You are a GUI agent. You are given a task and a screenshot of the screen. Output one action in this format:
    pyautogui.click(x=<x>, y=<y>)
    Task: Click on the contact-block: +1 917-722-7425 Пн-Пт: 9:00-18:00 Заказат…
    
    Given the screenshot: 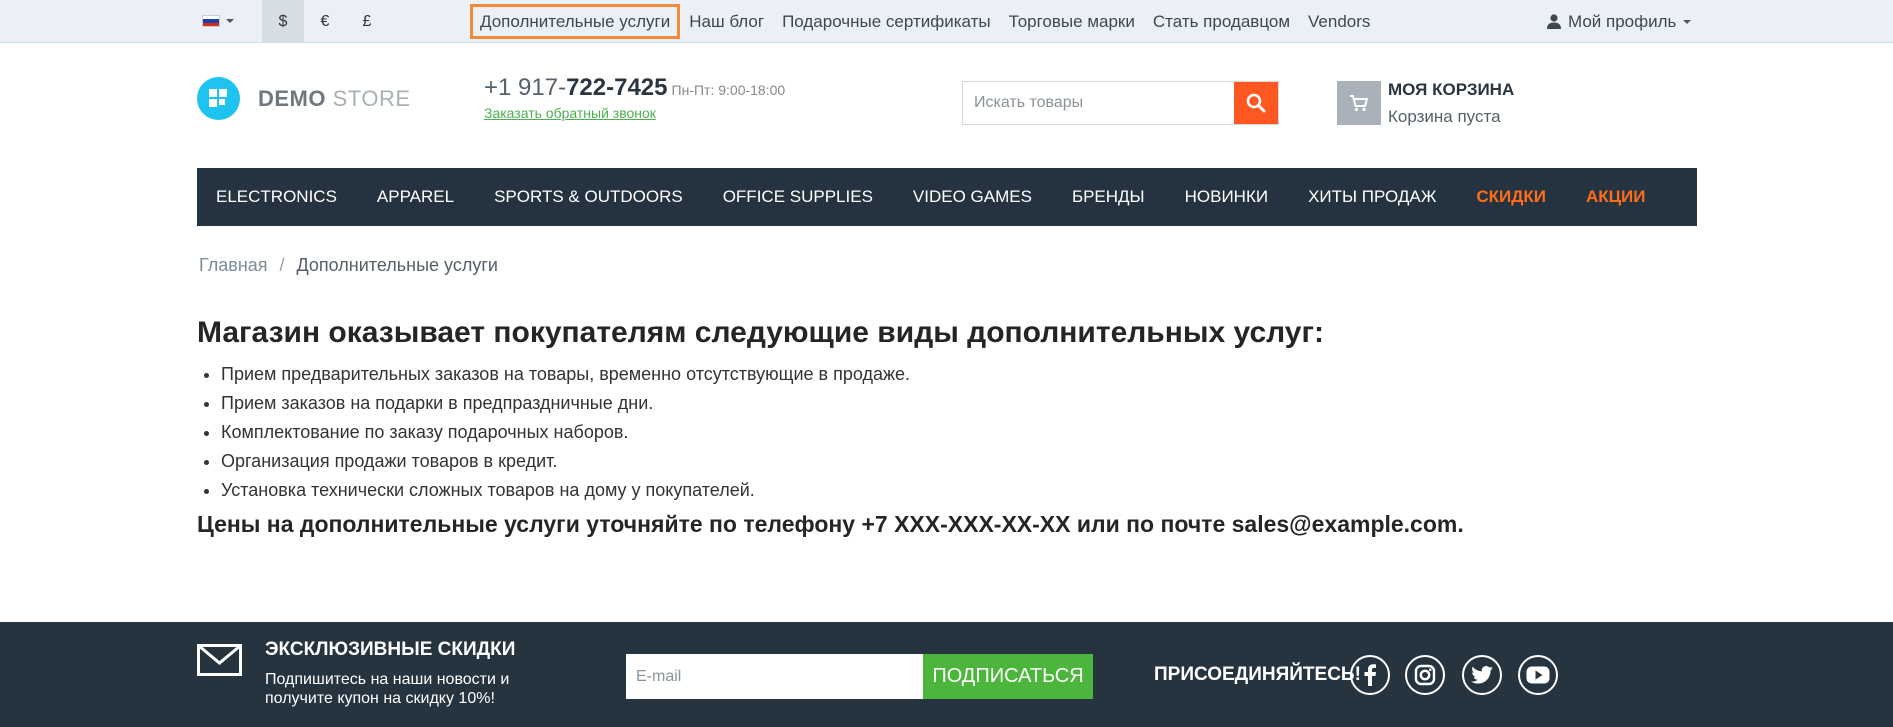 What is the action you would take?
    pyautogui.click(x=634, y=97)
    